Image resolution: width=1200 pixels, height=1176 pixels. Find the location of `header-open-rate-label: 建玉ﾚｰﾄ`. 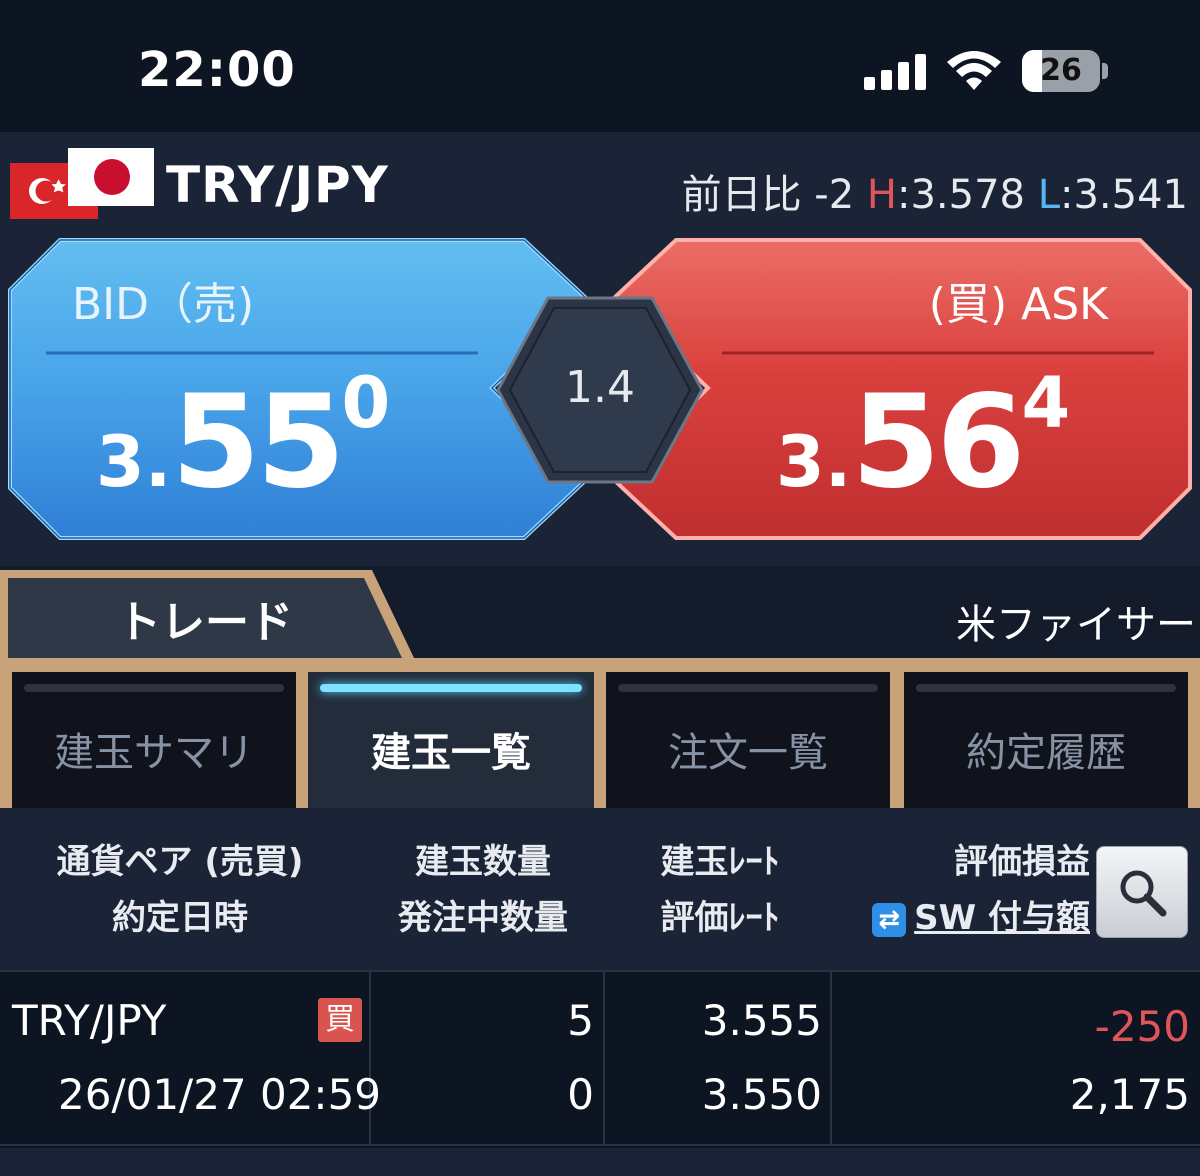

header-open-rate-label: 建玉ﾚｰﾄ is located at coordinates (720, 862).